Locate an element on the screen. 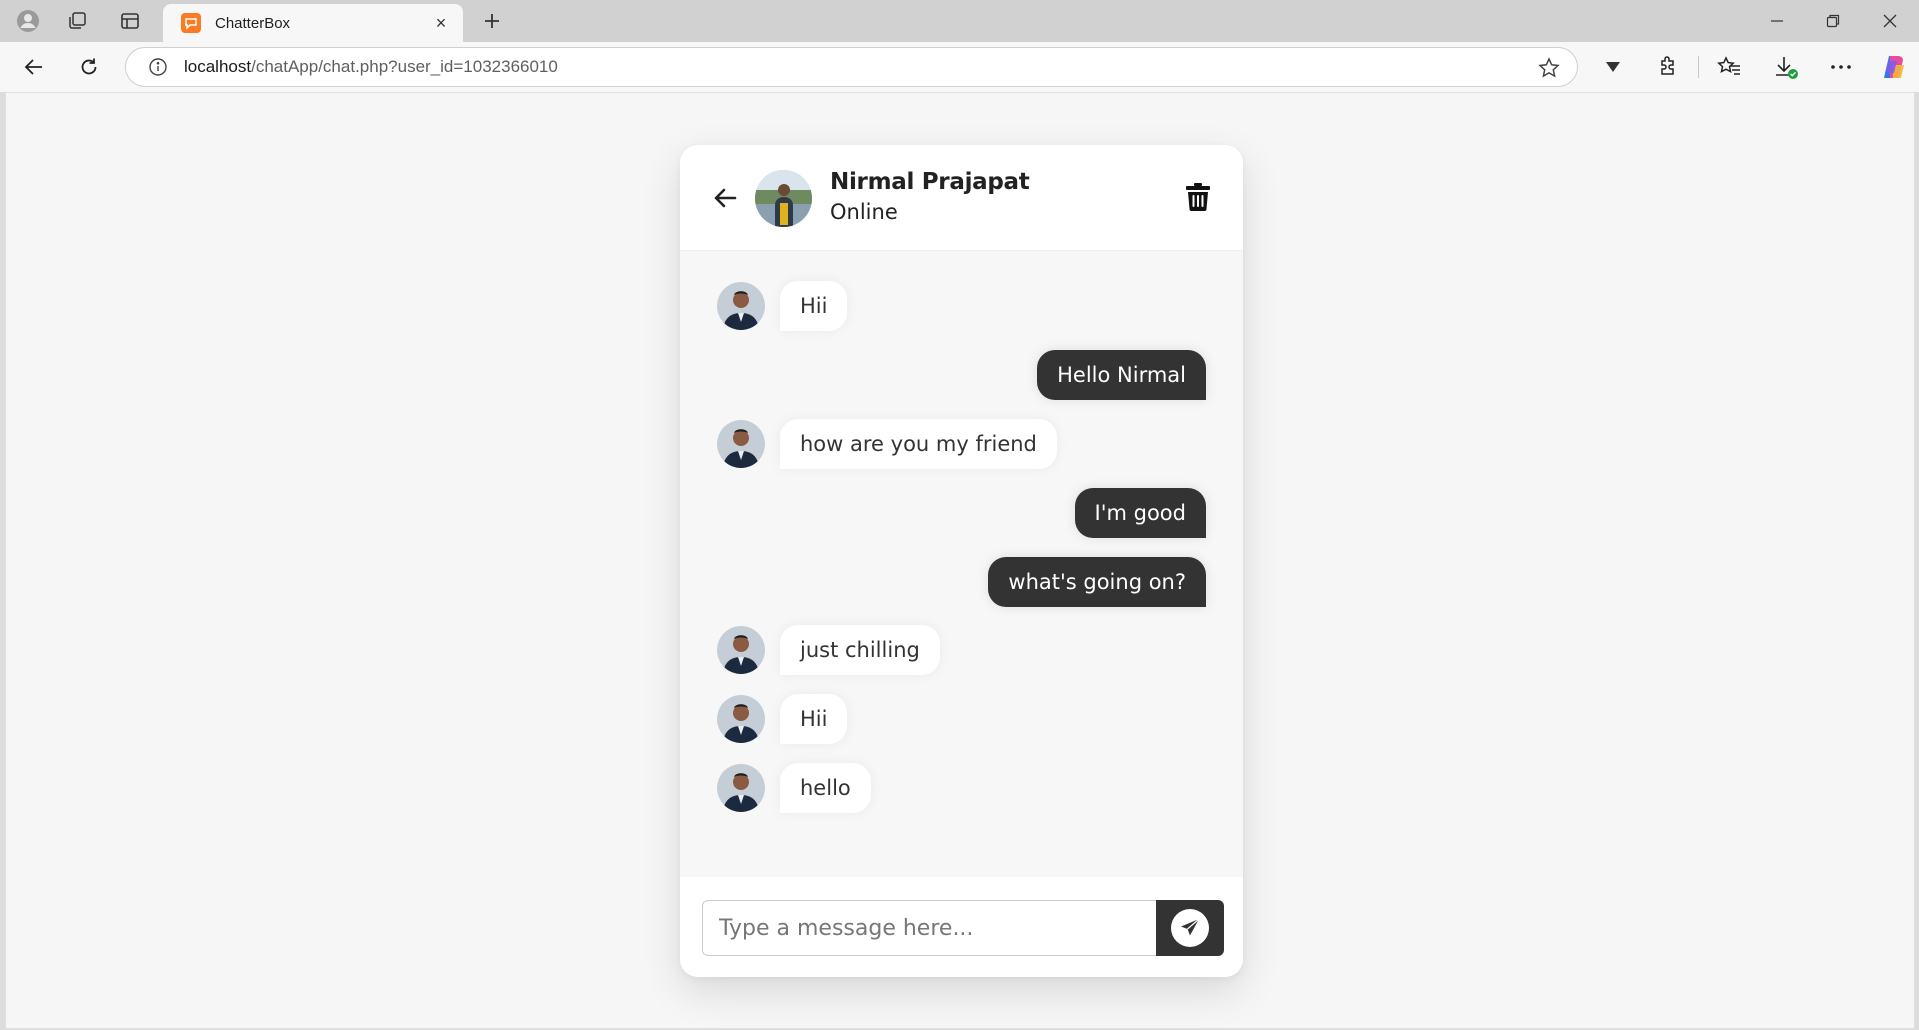 The image size is (1919, 1030). downloads-icon is located at coordinates (1786, 67).